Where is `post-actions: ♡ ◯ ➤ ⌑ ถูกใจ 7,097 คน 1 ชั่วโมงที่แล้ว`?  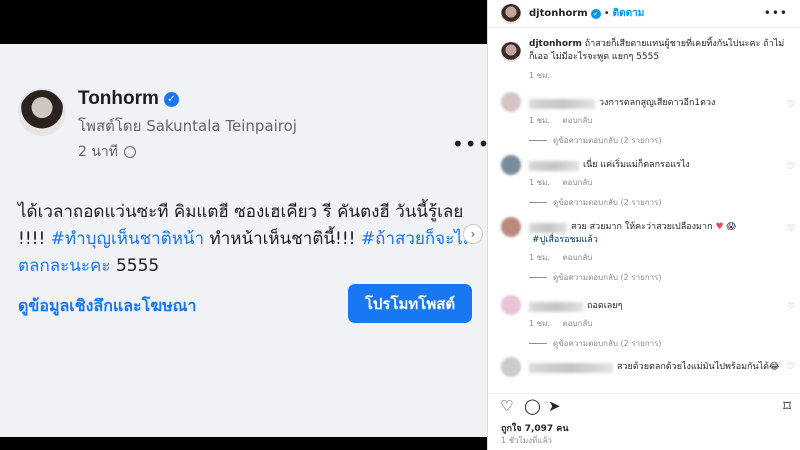
post-actions: ♡ ◯ ➤ ⌑ ถูกใจ 7,097 คน 1 ชั่วโมงที่แล้ว is located at coordinates (644, 421).